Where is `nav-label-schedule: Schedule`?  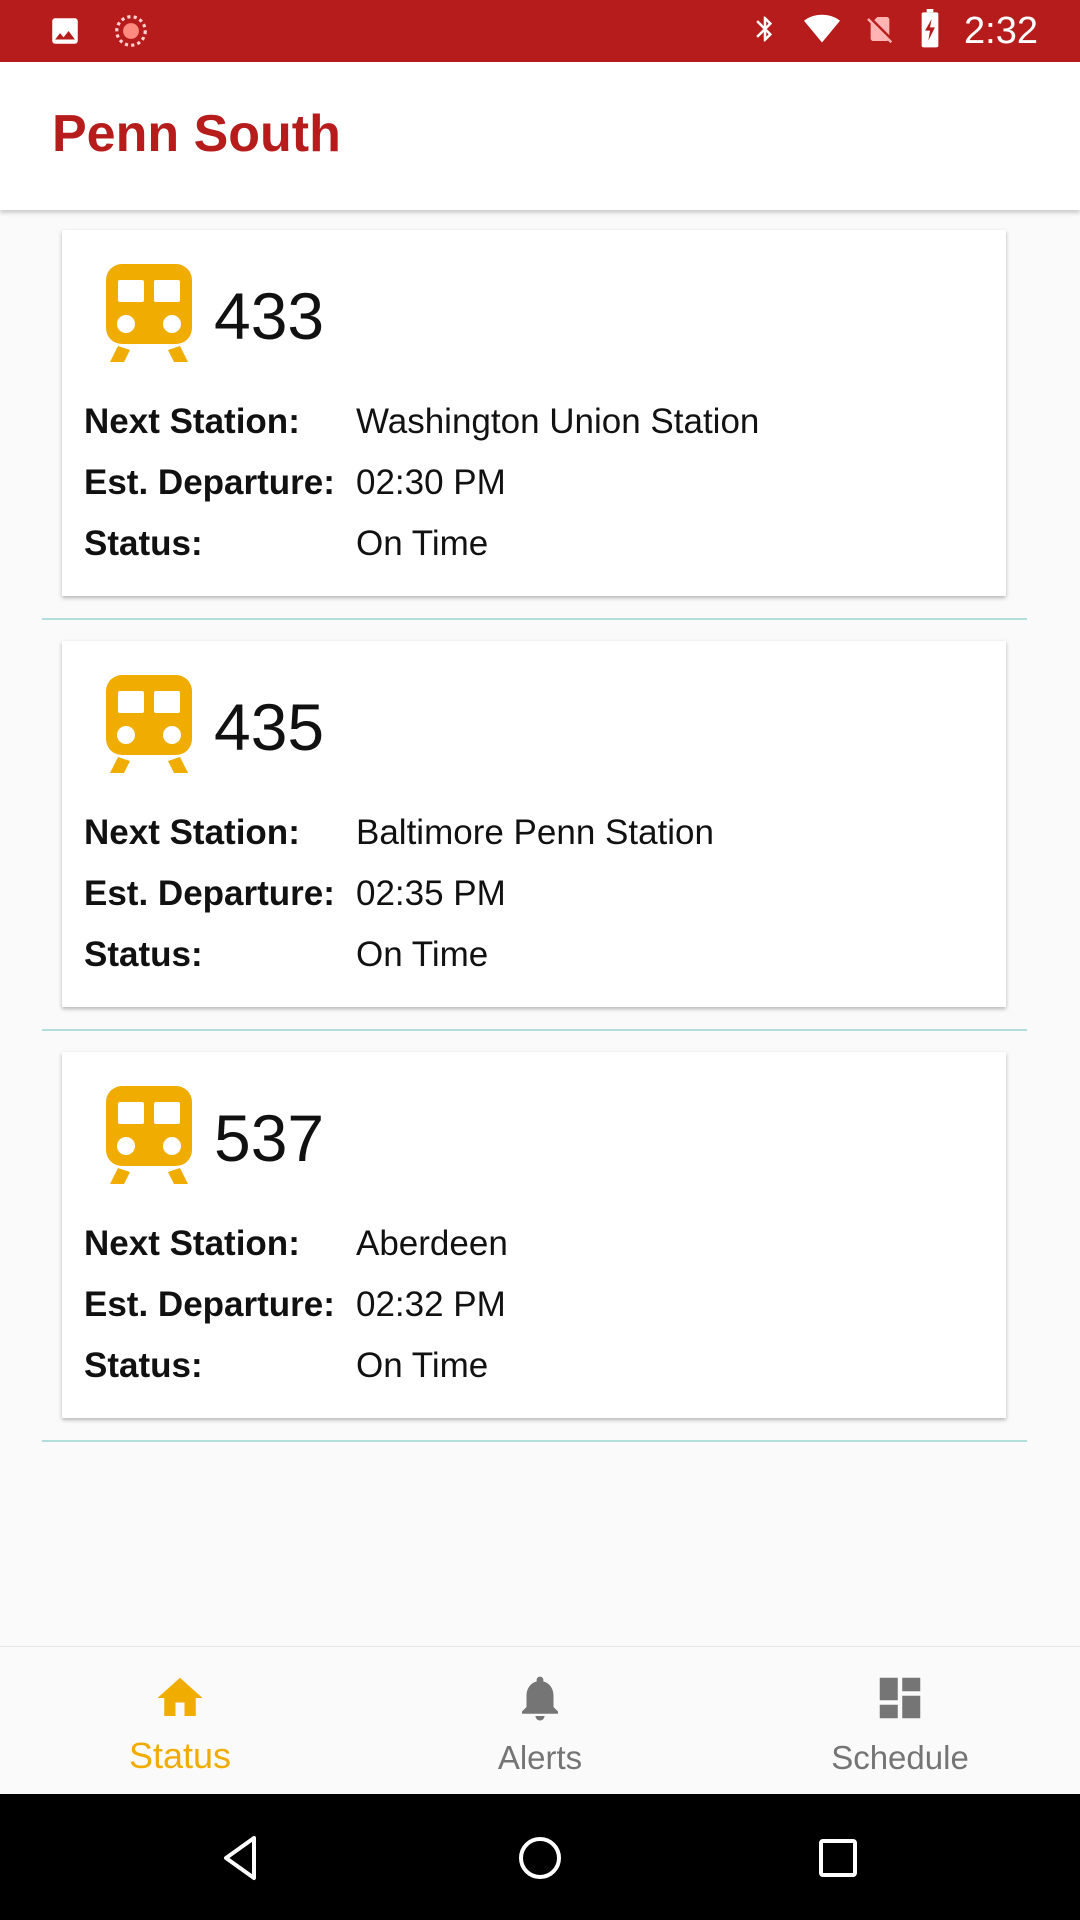 nav-label-schedule: Schedule is located at coordinates (900, 1757).